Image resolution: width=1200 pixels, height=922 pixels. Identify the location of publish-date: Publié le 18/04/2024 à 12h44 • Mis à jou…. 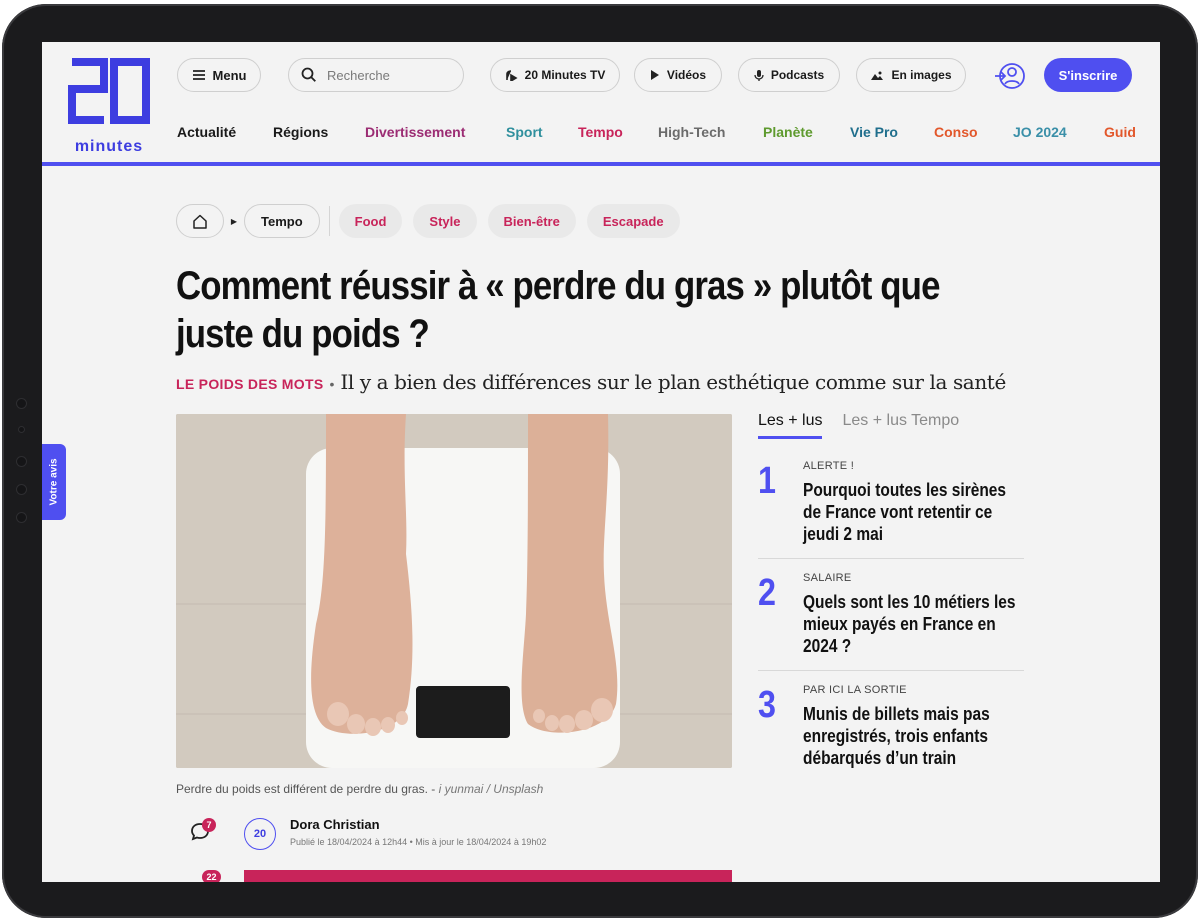
(418, 842).